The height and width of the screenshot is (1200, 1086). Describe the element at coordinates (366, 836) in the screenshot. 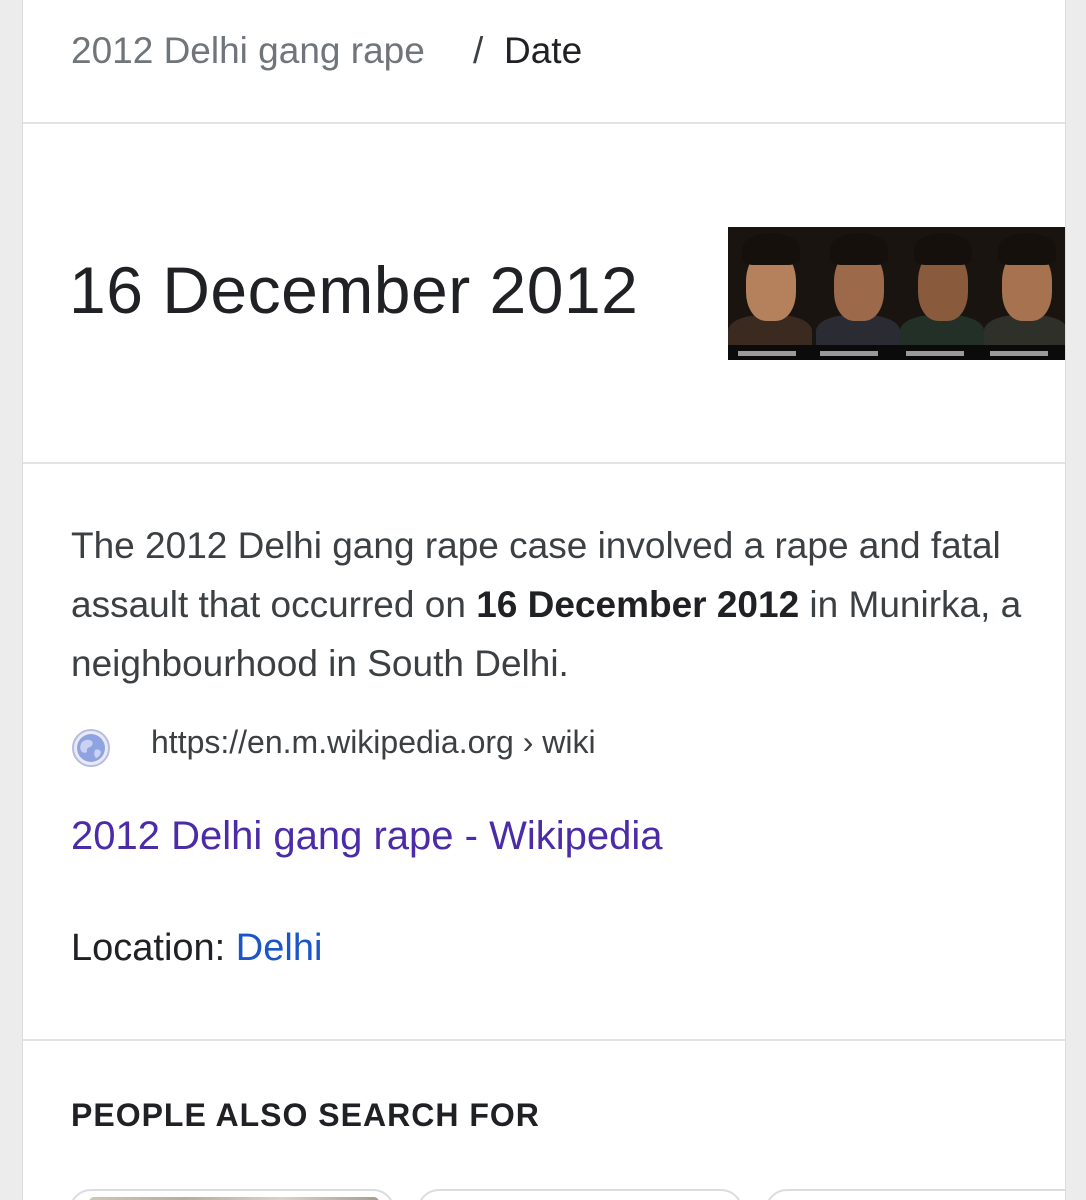

I see `result-title-link: 2012 Delhi gang rape - Wikipedia` at that location.